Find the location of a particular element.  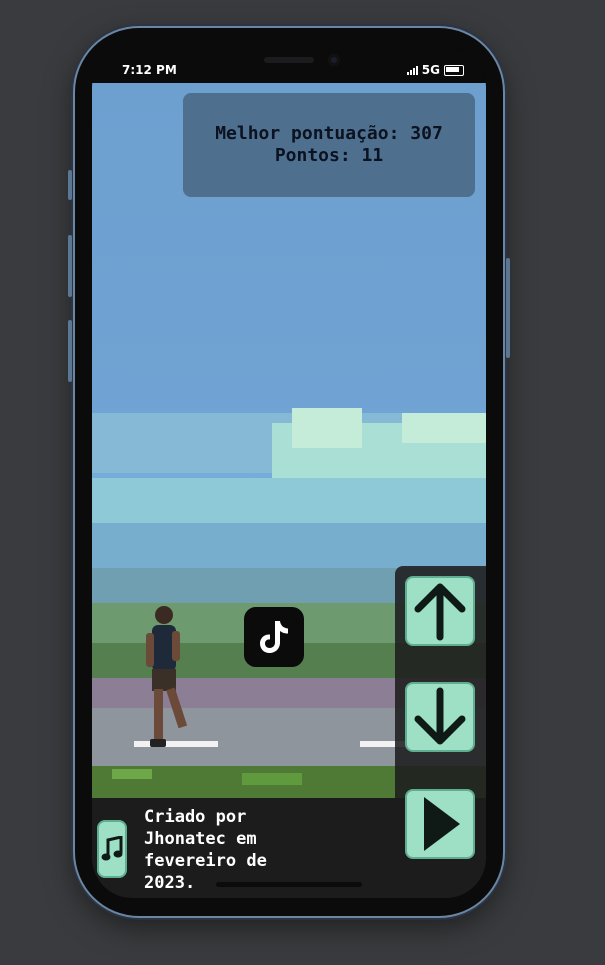

controls-panel is located at coordinates (440, 682).